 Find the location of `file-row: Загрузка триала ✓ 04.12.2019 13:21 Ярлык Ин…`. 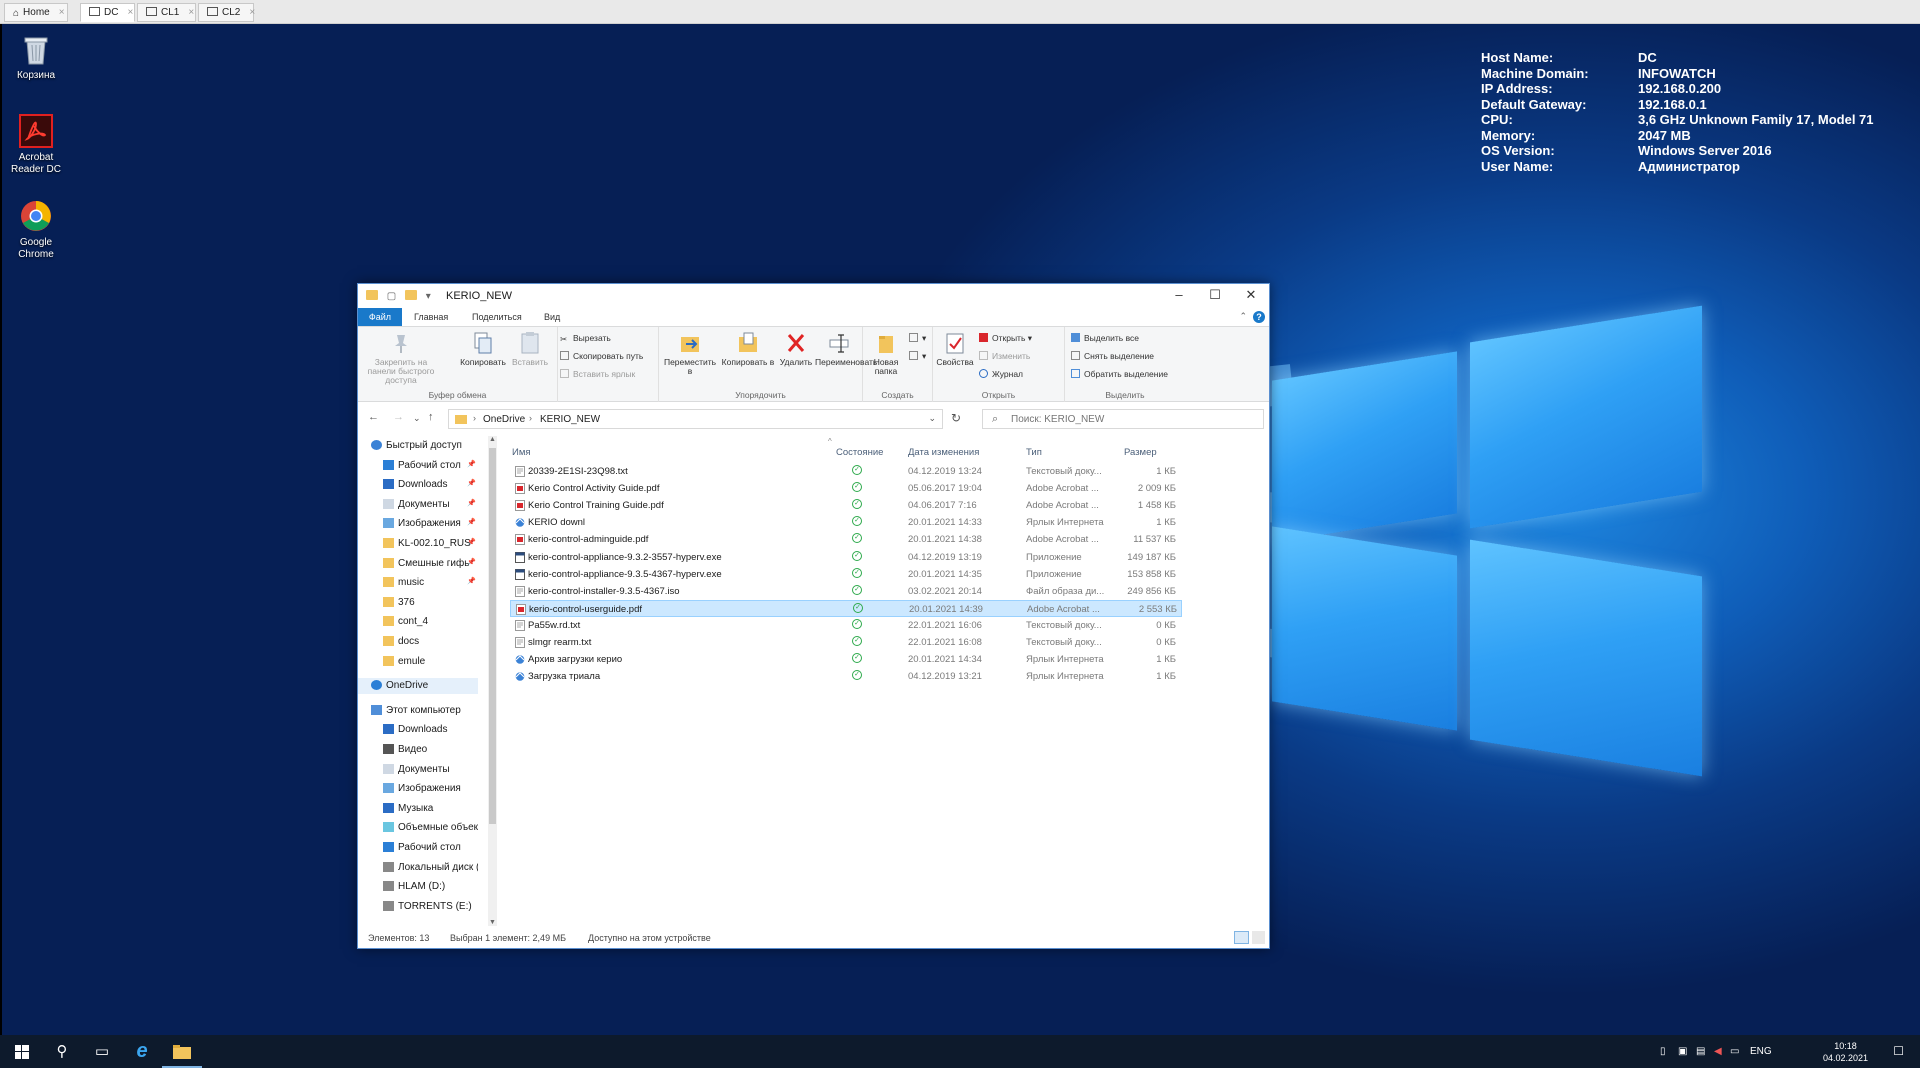

file-row: Загрузка триала ✓ 04.12.2019 13:21 Ярлык Ин… is located at coordinates (846, 676).